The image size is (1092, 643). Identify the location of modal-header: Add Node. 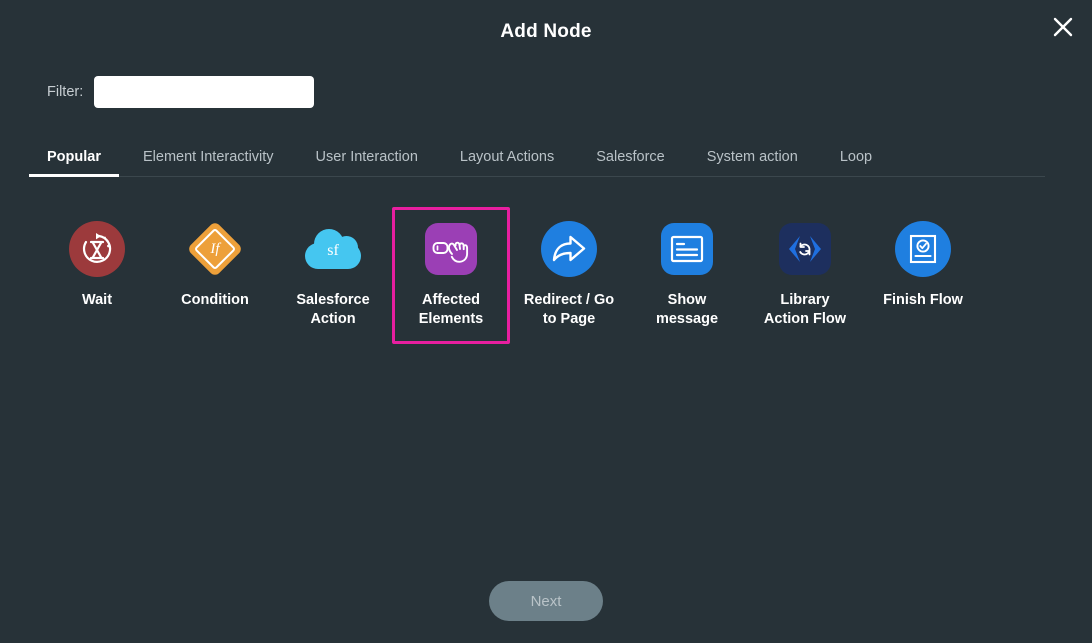
(546, 32).